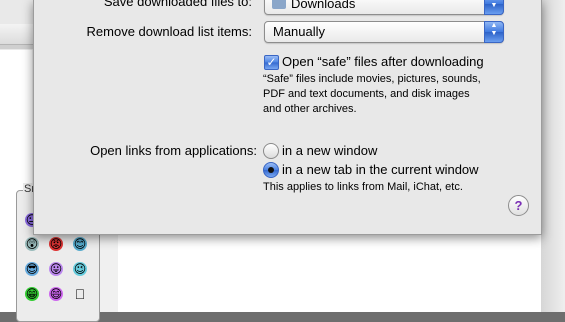  Describe the element at coordinates (494, 7) in the screenshot. I see `save-location-stepper: ▲▼` at that location.